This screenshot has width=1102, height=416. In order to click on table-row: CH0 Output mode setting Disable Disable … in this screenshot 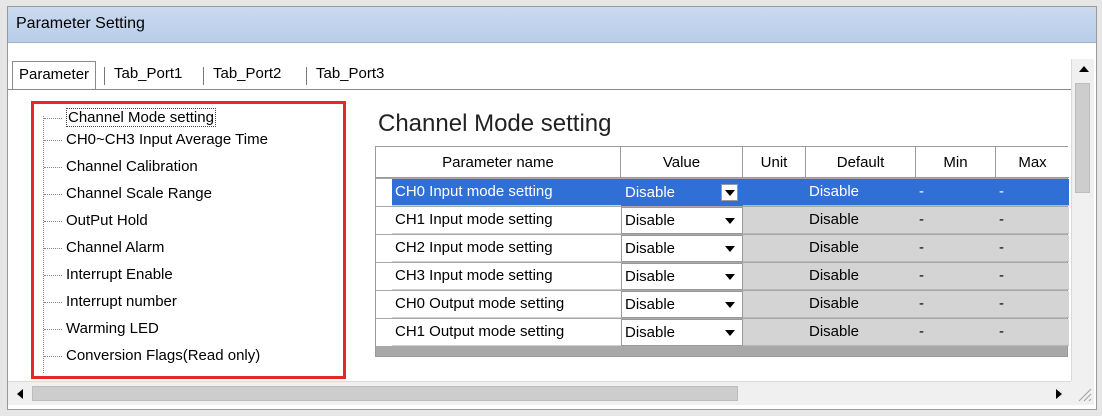, I will do `click(722, 304)`.